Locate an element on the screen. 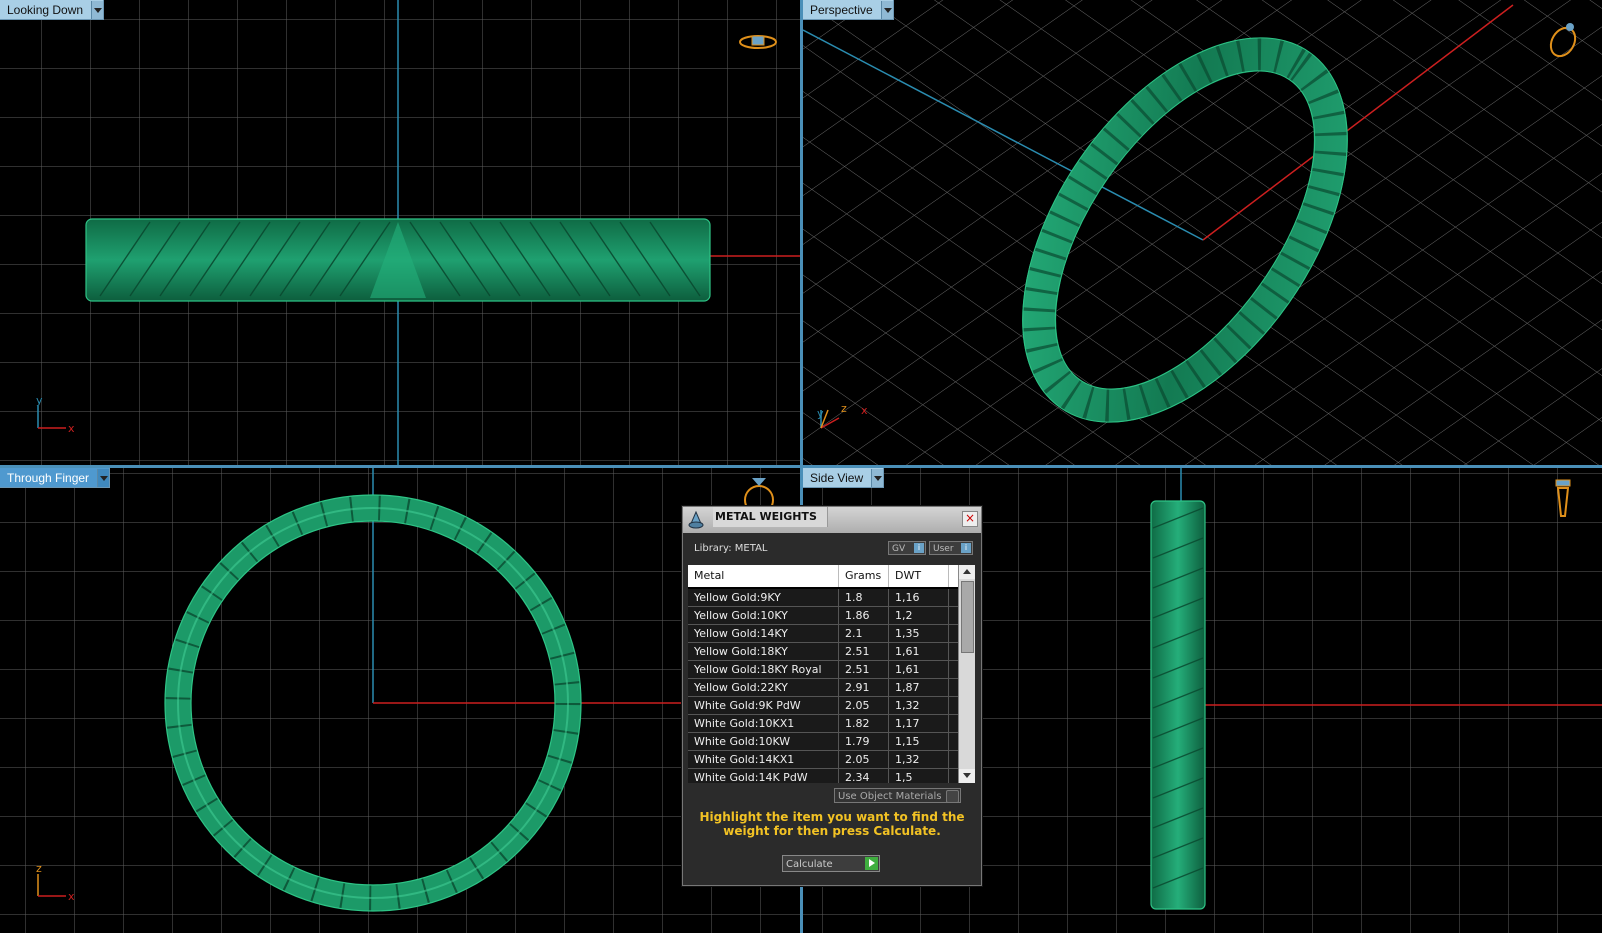 The height and width of the screenshot is (933, 1602). dwt-cell: 1,5 is located at coordinates (919, 776).